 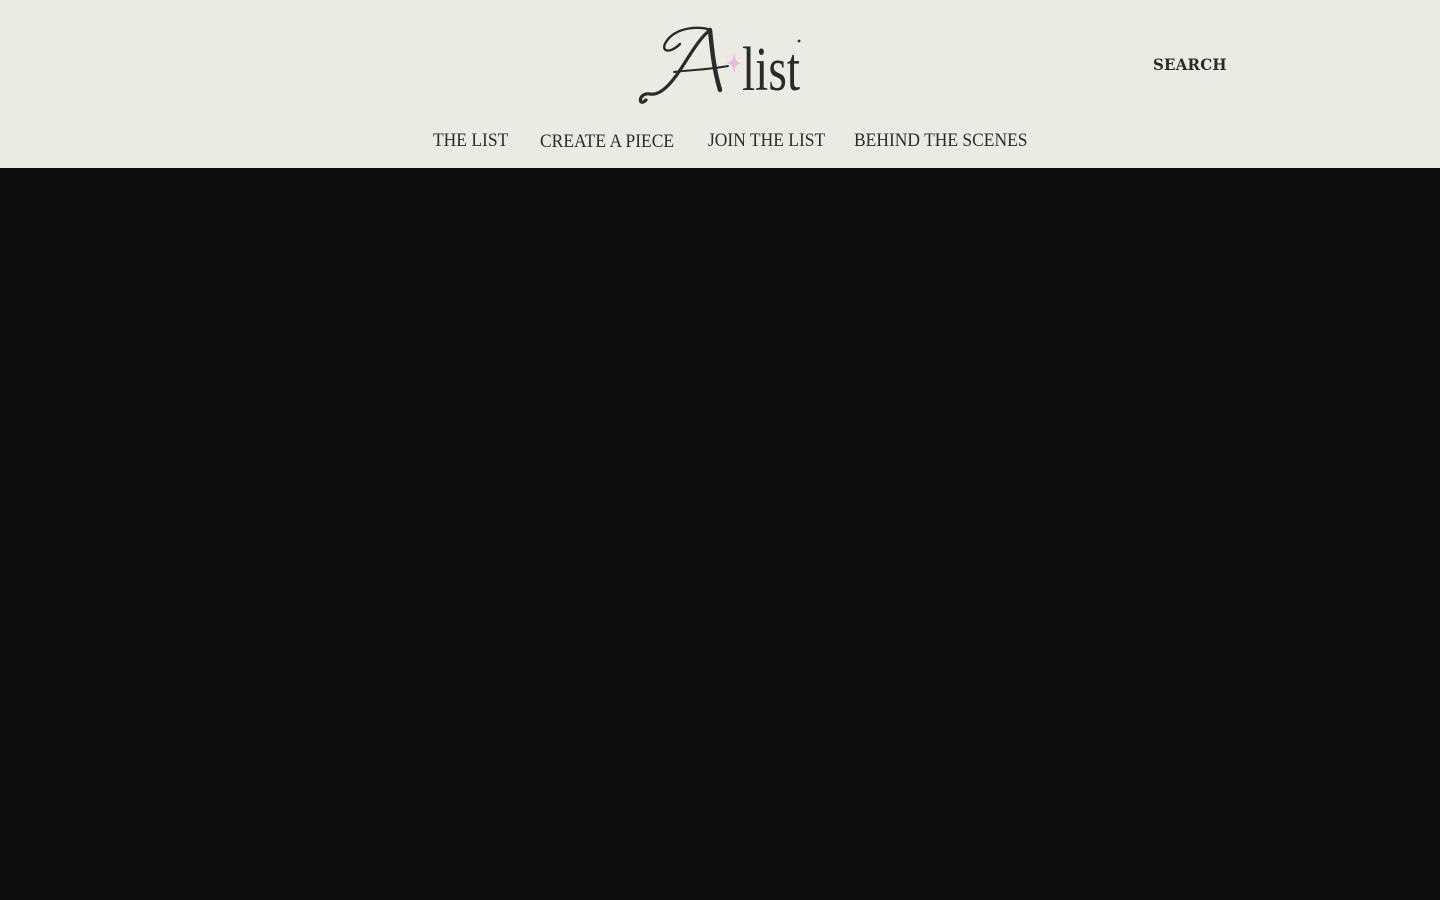 I want to click on svg-text: list, so click(x=771, y=70).